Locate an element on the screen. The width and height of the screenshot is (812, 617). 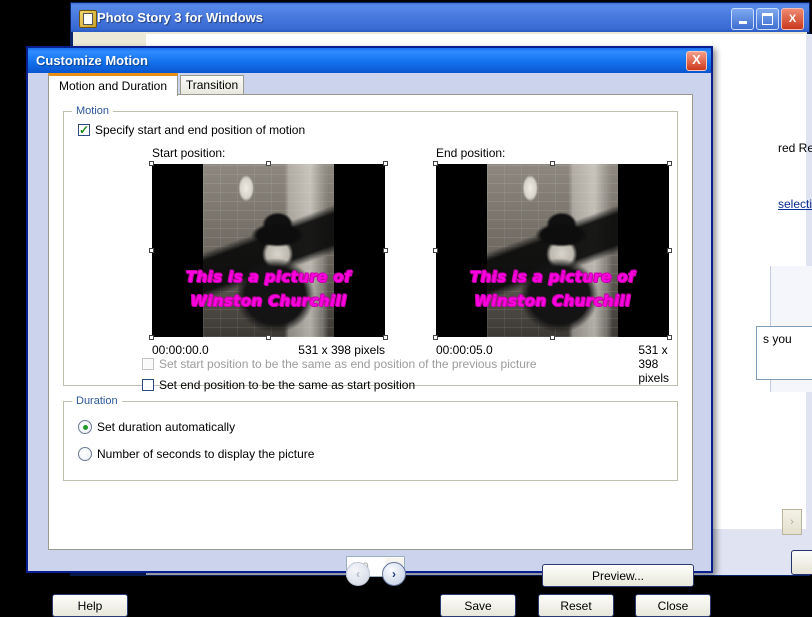
specify-position-label: Specify start and end position of motion is located at coordinates (200, 130).